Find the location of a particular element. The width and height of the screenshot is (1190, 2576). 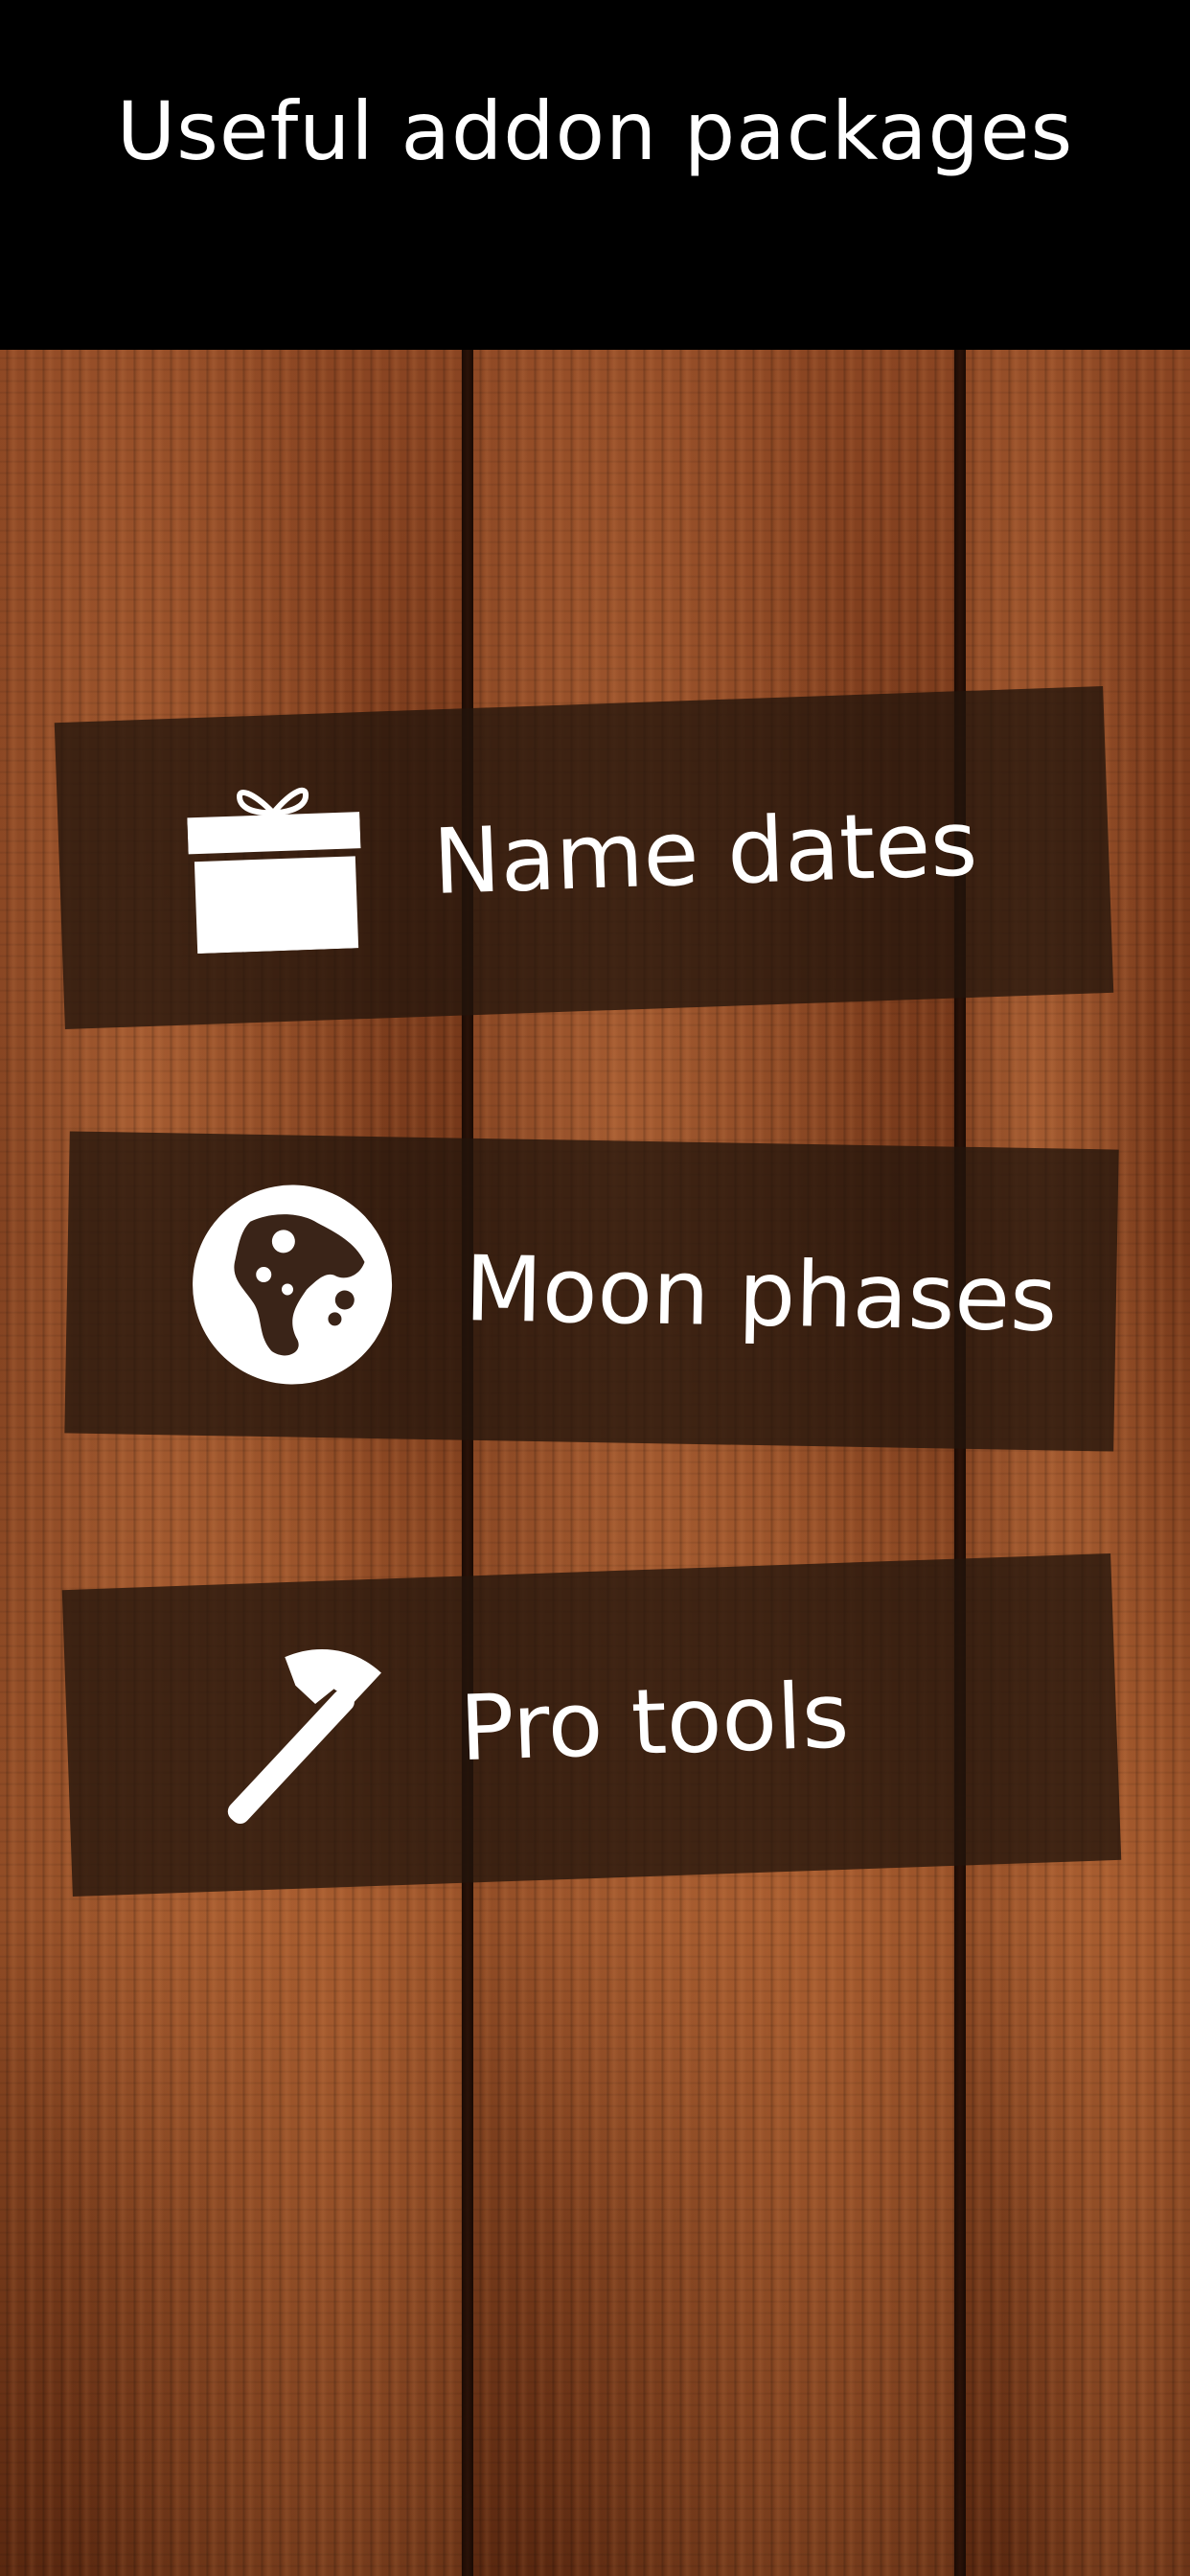

addon-item-name-dates: Name dates is located at coordinates (584, 857).